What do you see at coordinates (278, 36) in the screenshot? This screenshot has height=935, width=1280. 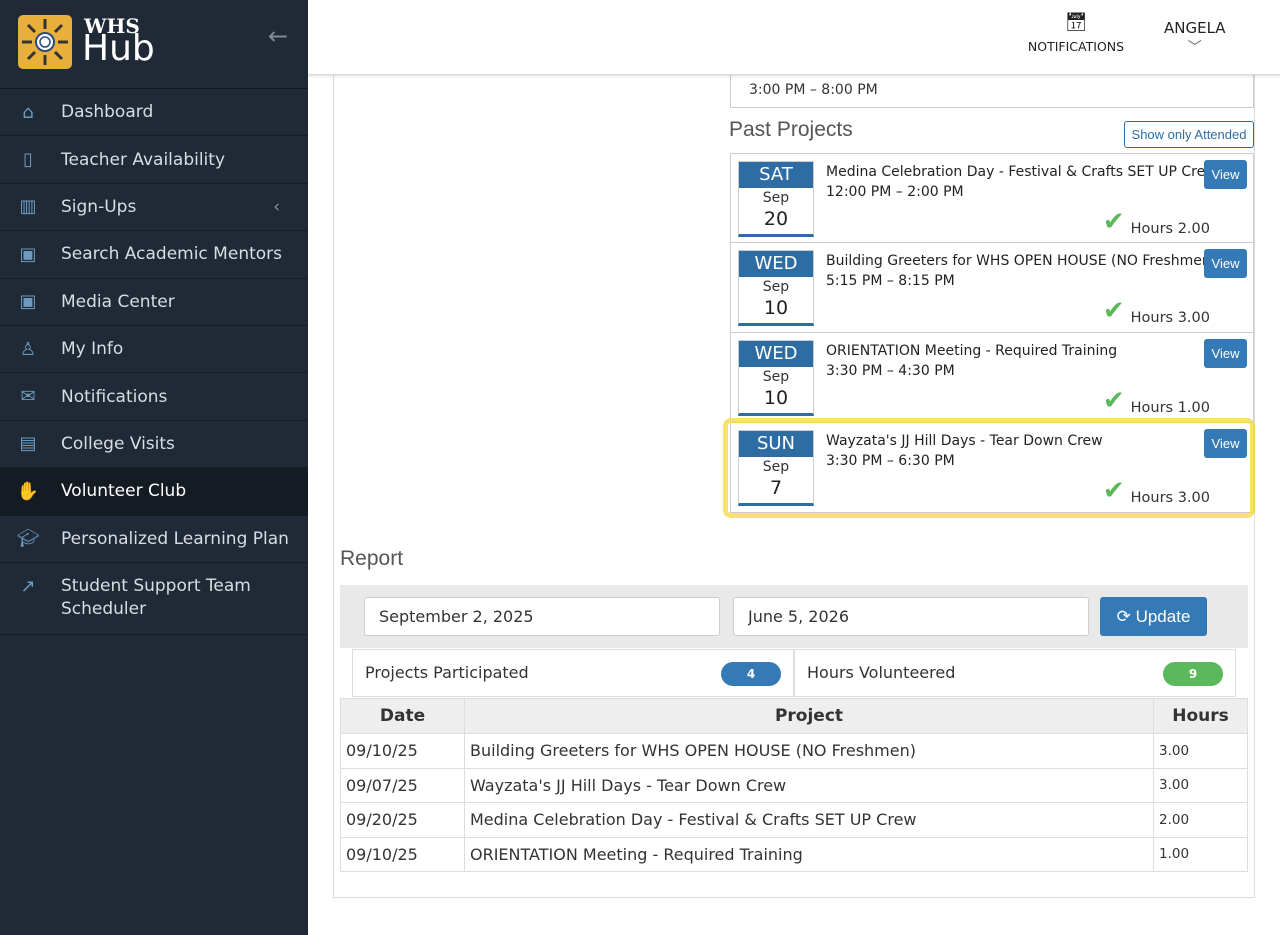 I see `collapse-arrow-icon: ←` at bounding box center [278, 36].